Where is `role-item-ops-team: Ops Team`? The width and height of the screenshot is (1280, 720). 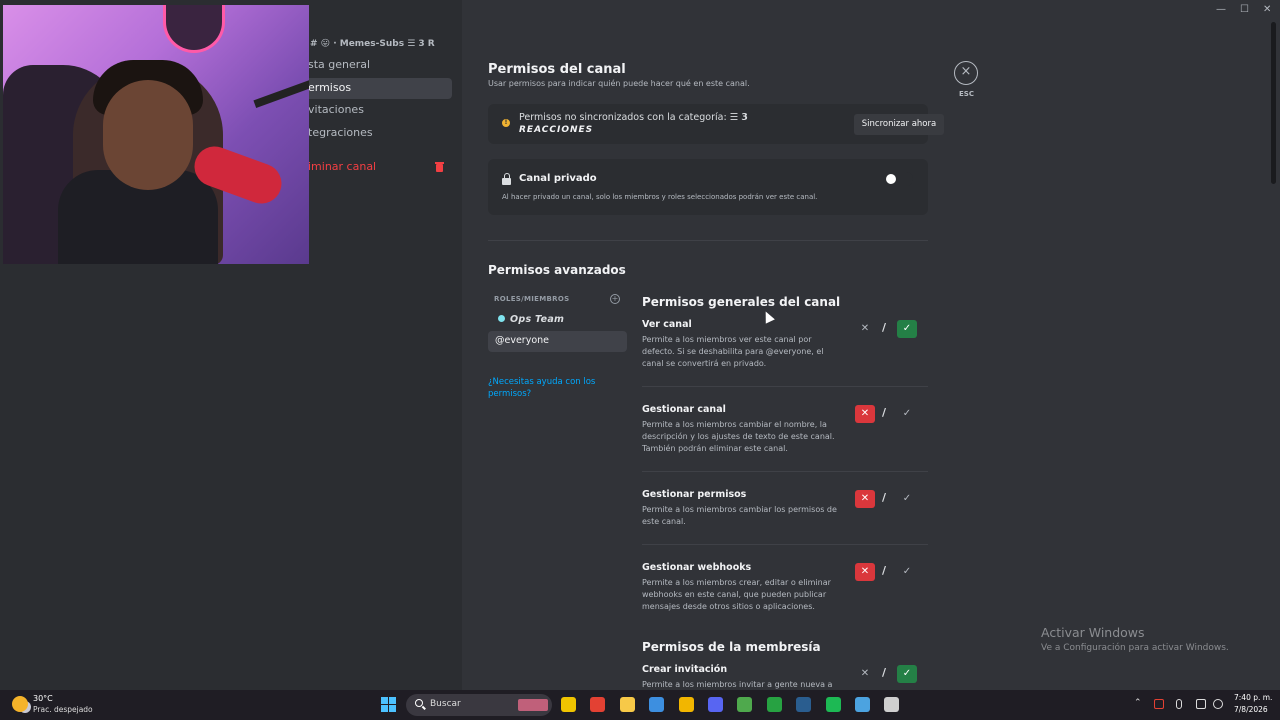 role-item-ops-team: Ops Team is located at coordinates (557, 320).